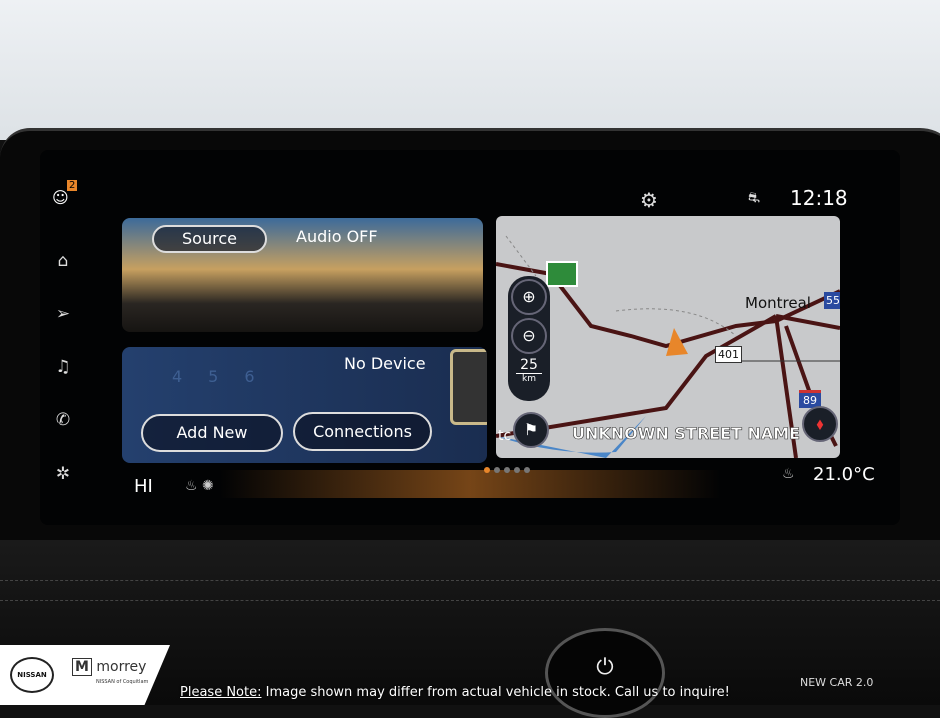  Describe the element at coordinates (72, 185) in the screenshot. I see `notification-badge: 2` at that location.